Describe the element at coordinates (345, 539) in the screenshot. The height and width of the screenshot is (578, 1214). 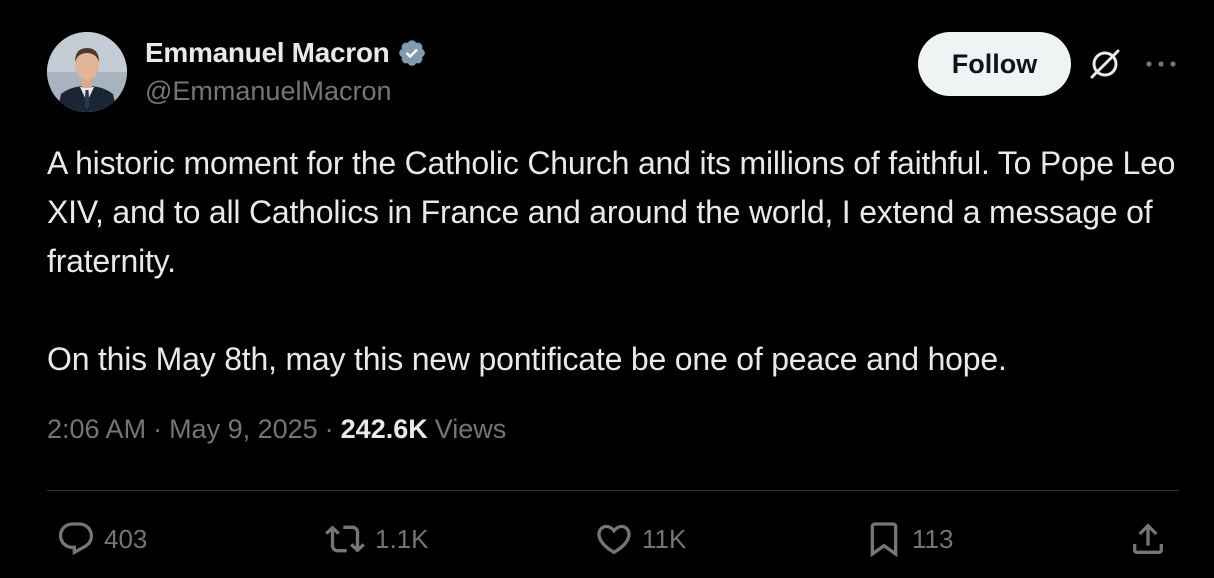
I see `repost-icon` at that location.